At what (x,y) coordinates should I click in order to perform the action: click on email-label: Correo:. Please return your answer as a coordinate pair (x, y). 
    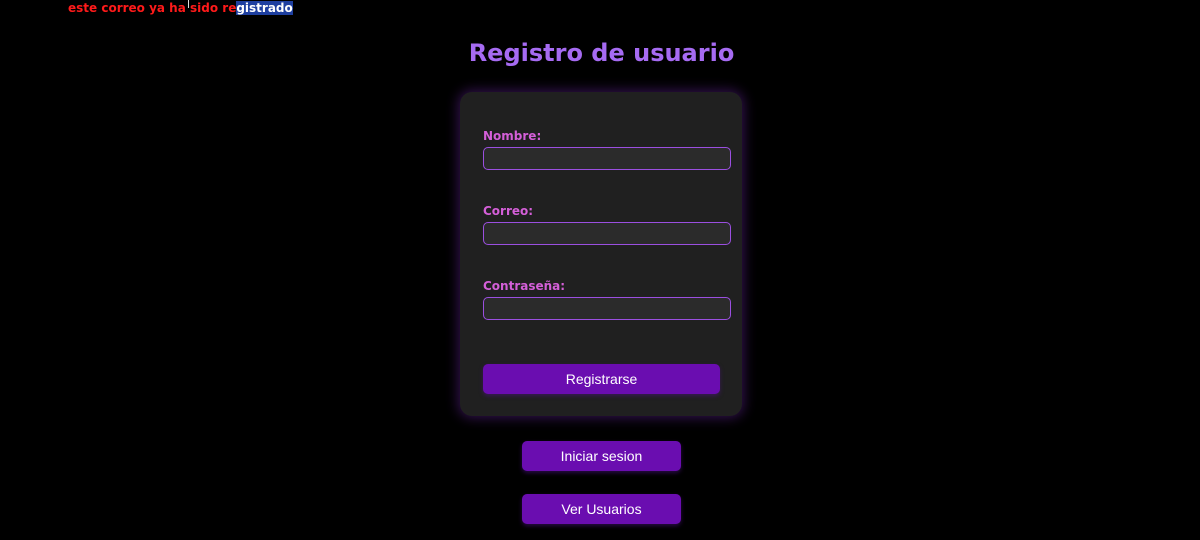
    Looking at the image, I should click on (508, 211).